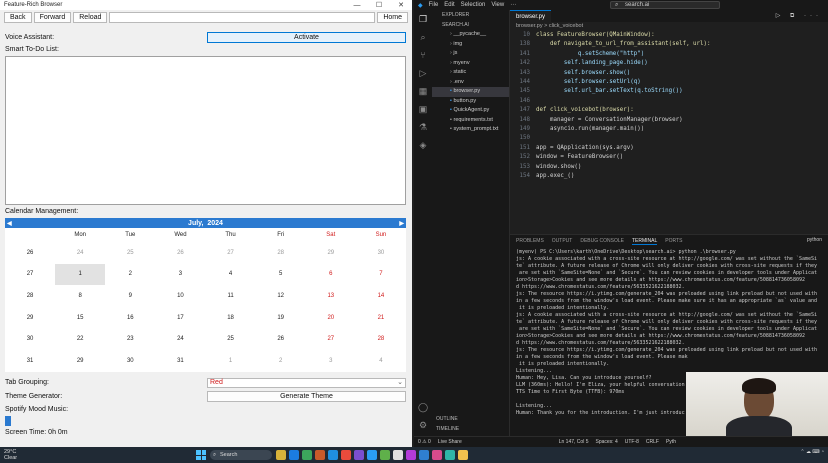 This screenshot has height=463, width=828. What do you see at coordinates (449, 5) in the screenshot?
I see `menu-edit: Edit` at bounding box center [449, 5].